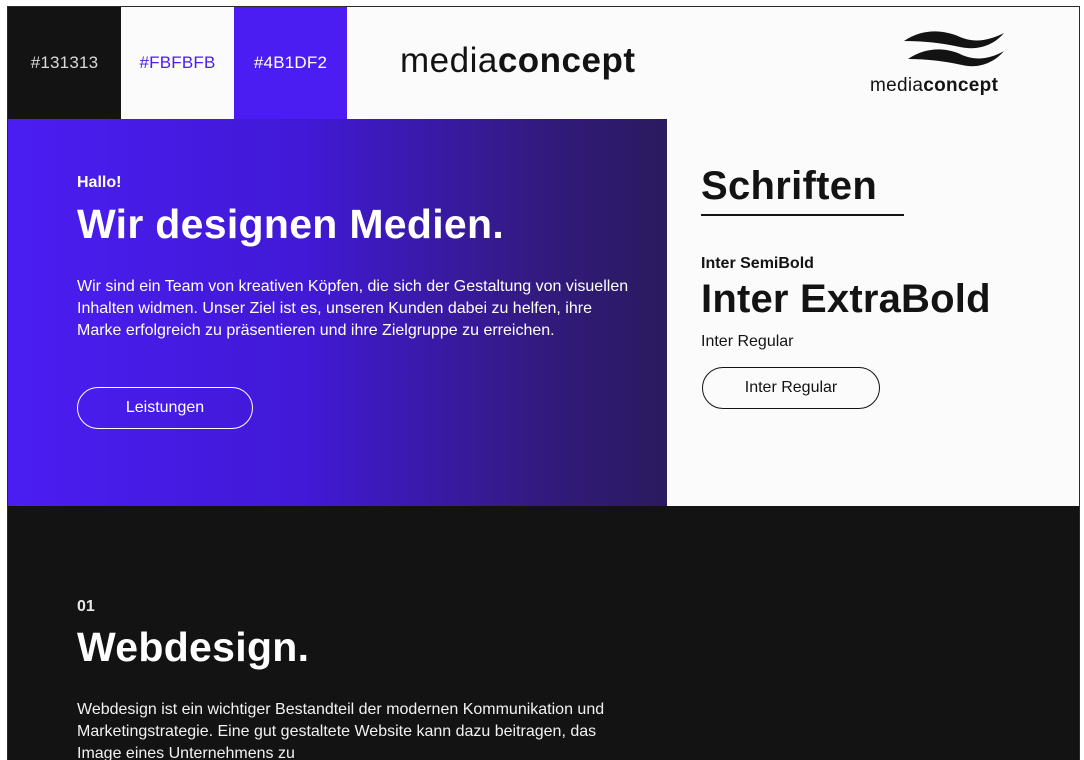 The width and height of the screenshot is (1084, 760). Describe the element at coordinates (897, 85) in the screenshot. I see `logo-text-light: media` at that location.